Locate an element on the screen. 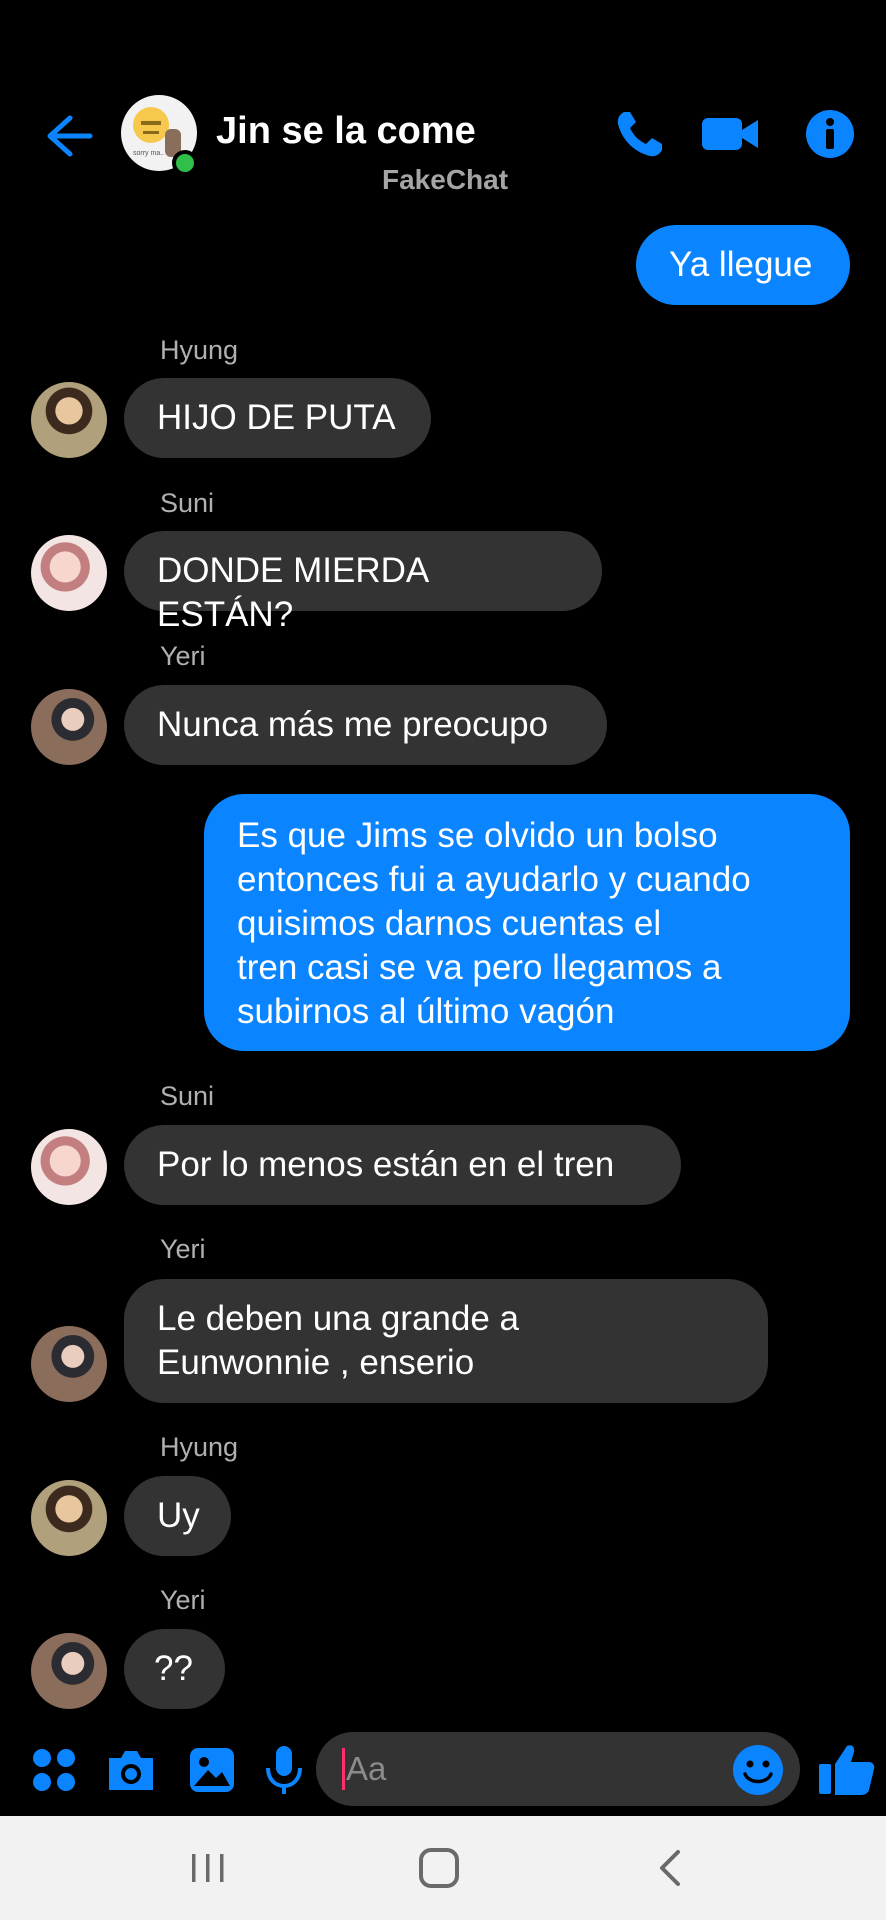 The image size is (886, 1920). recent-apps-icon is located at coordinates (208, 1868).